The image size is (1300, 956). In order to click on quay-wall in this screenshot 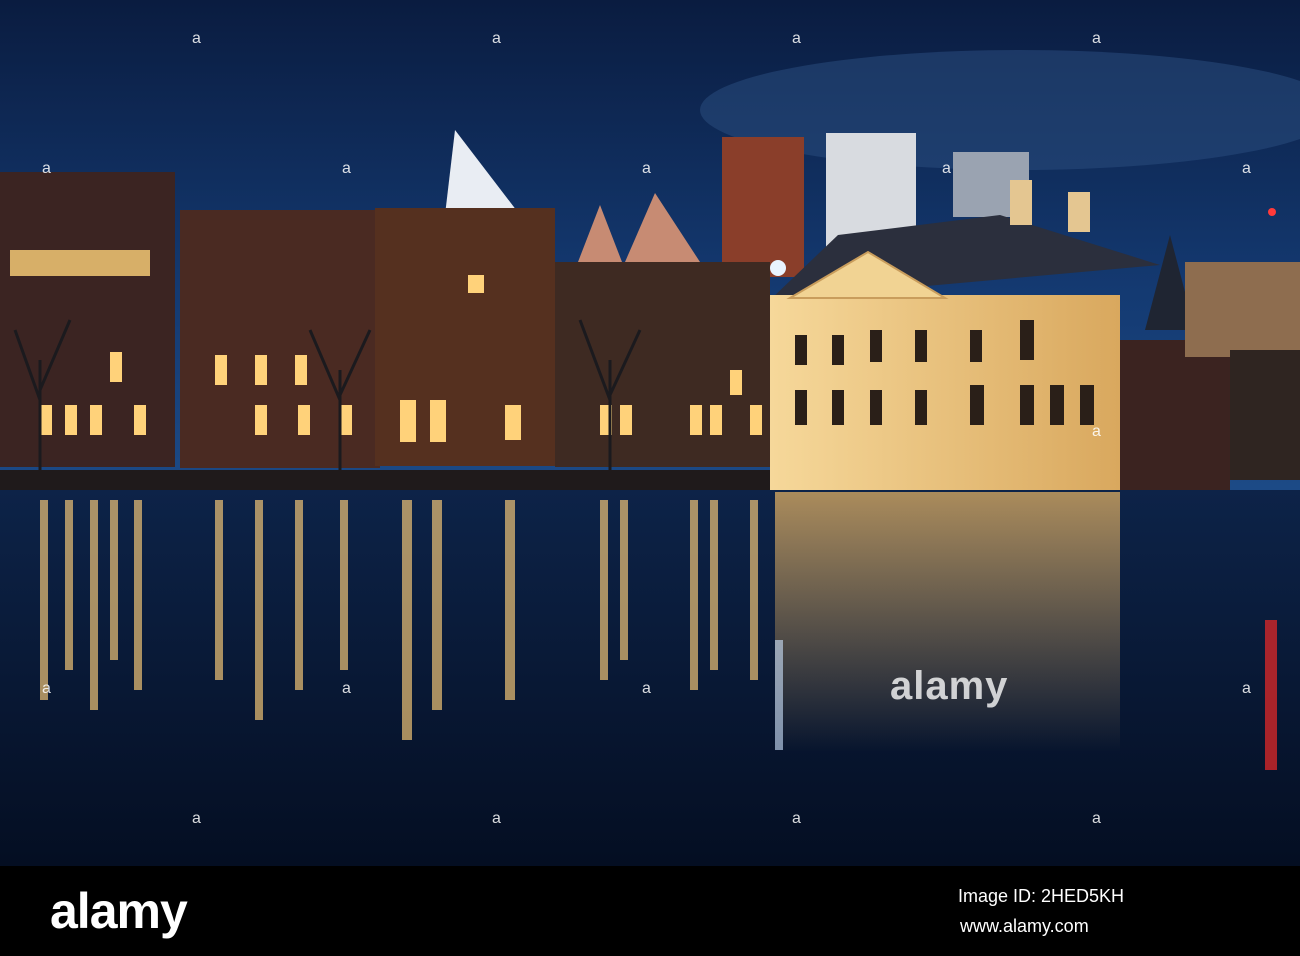, I will do `click(385, 481)`.